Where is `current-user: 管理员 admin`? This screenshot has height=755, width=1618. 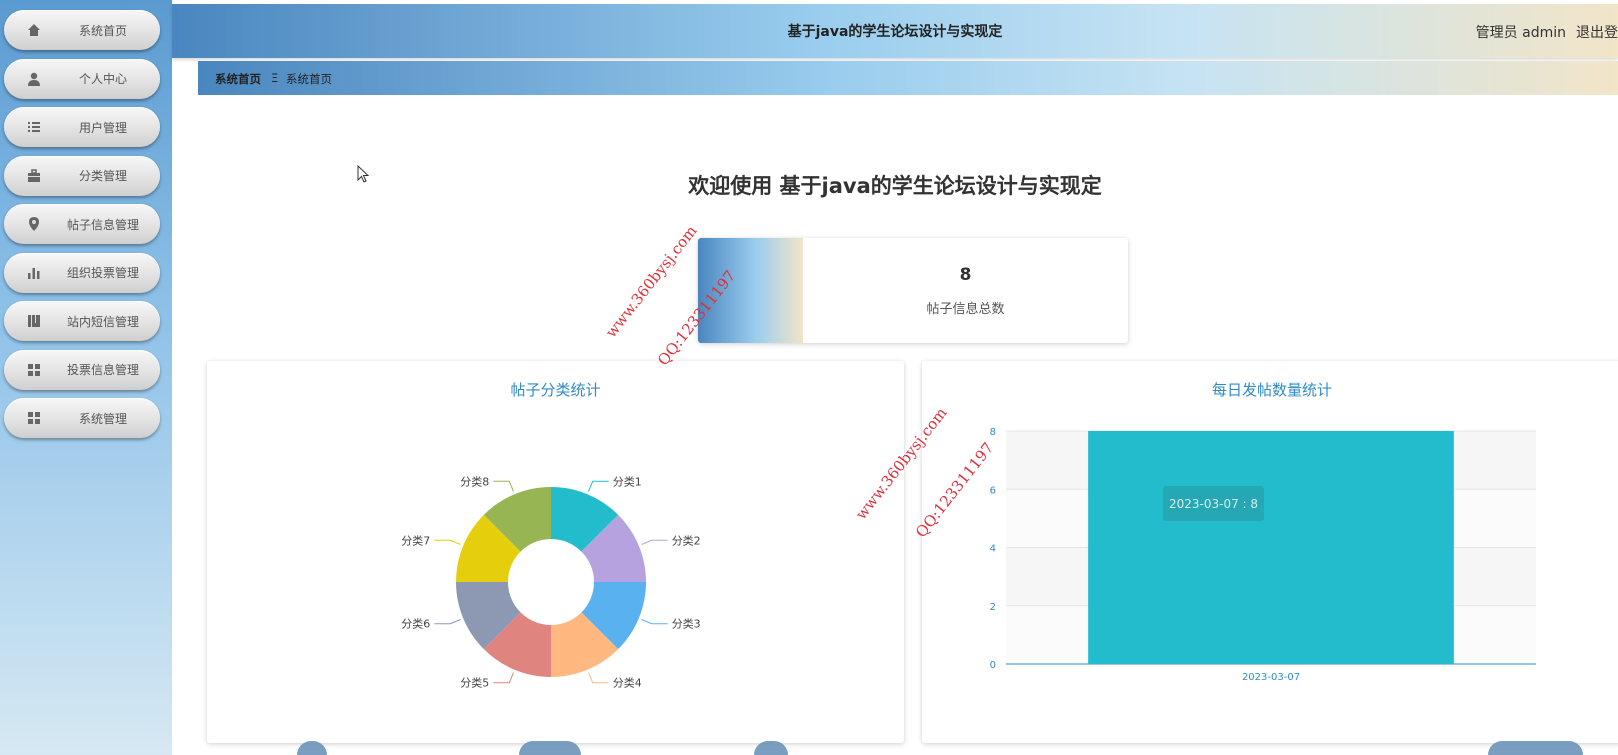 current-user: 管理员 admin is located at coordinates (1520, 33).